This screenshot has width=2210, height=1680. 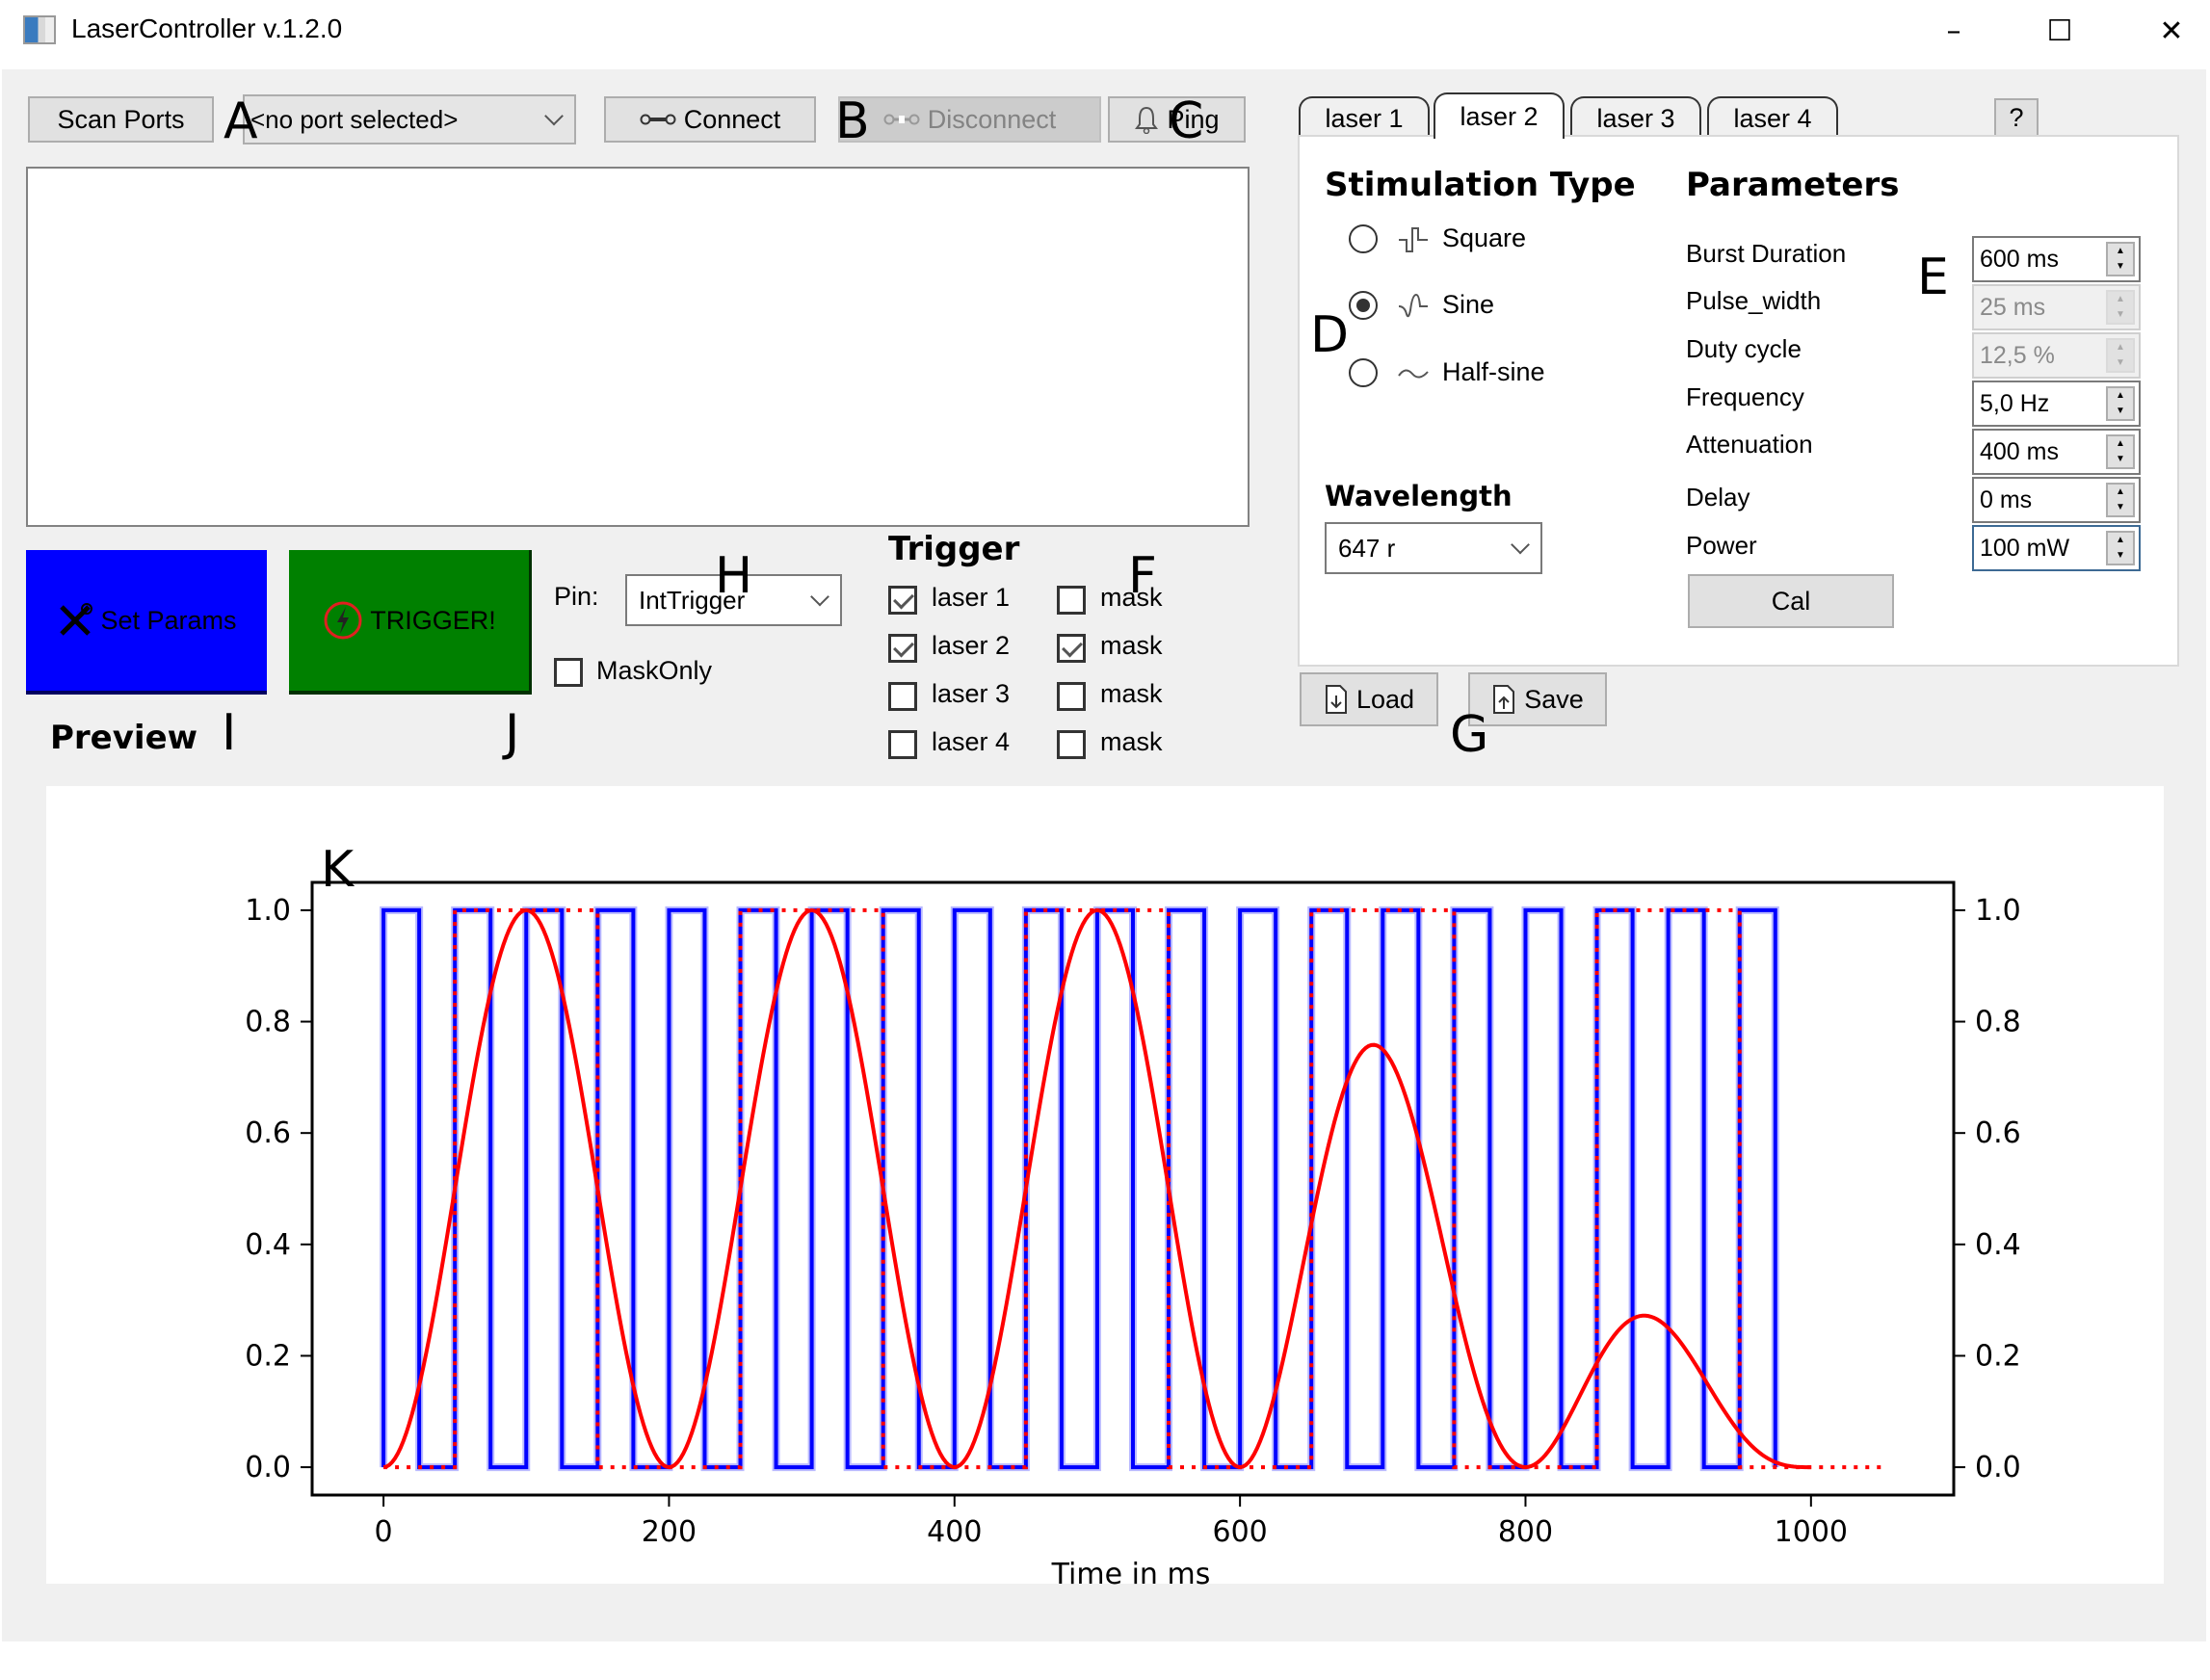 What do you see at coordinates (1998, 911) in the screenshot?
I see `y-tick-label-right: 1.0` at bounding box center [1998, 911].